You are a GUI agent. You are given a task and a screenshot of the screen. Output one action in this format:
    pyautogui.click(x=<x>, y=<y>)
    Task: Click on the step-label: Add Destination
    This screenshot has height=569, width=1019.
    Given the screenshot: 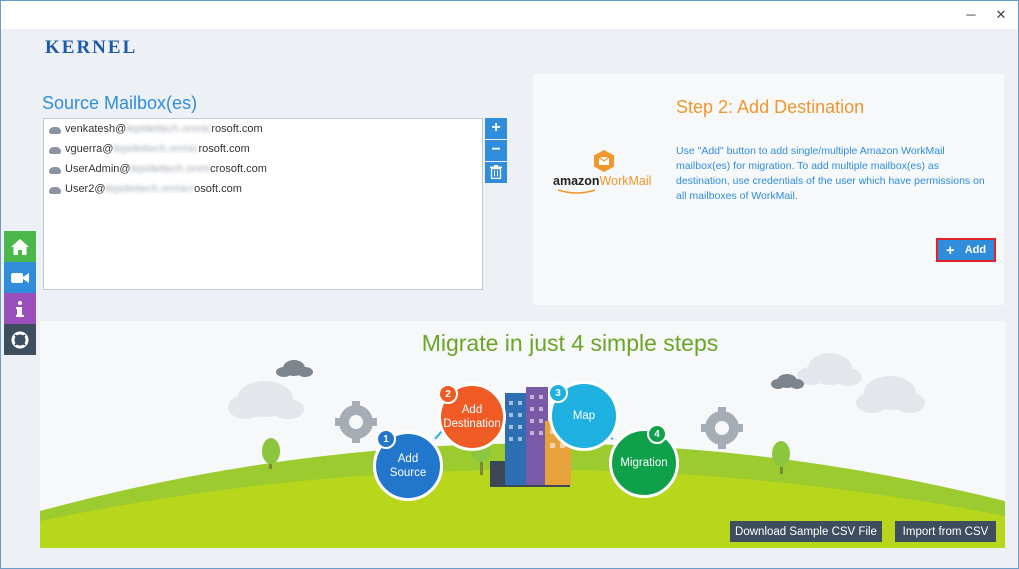 What is the action you would take?
    pyautogui.click(x=472, y=417)
    